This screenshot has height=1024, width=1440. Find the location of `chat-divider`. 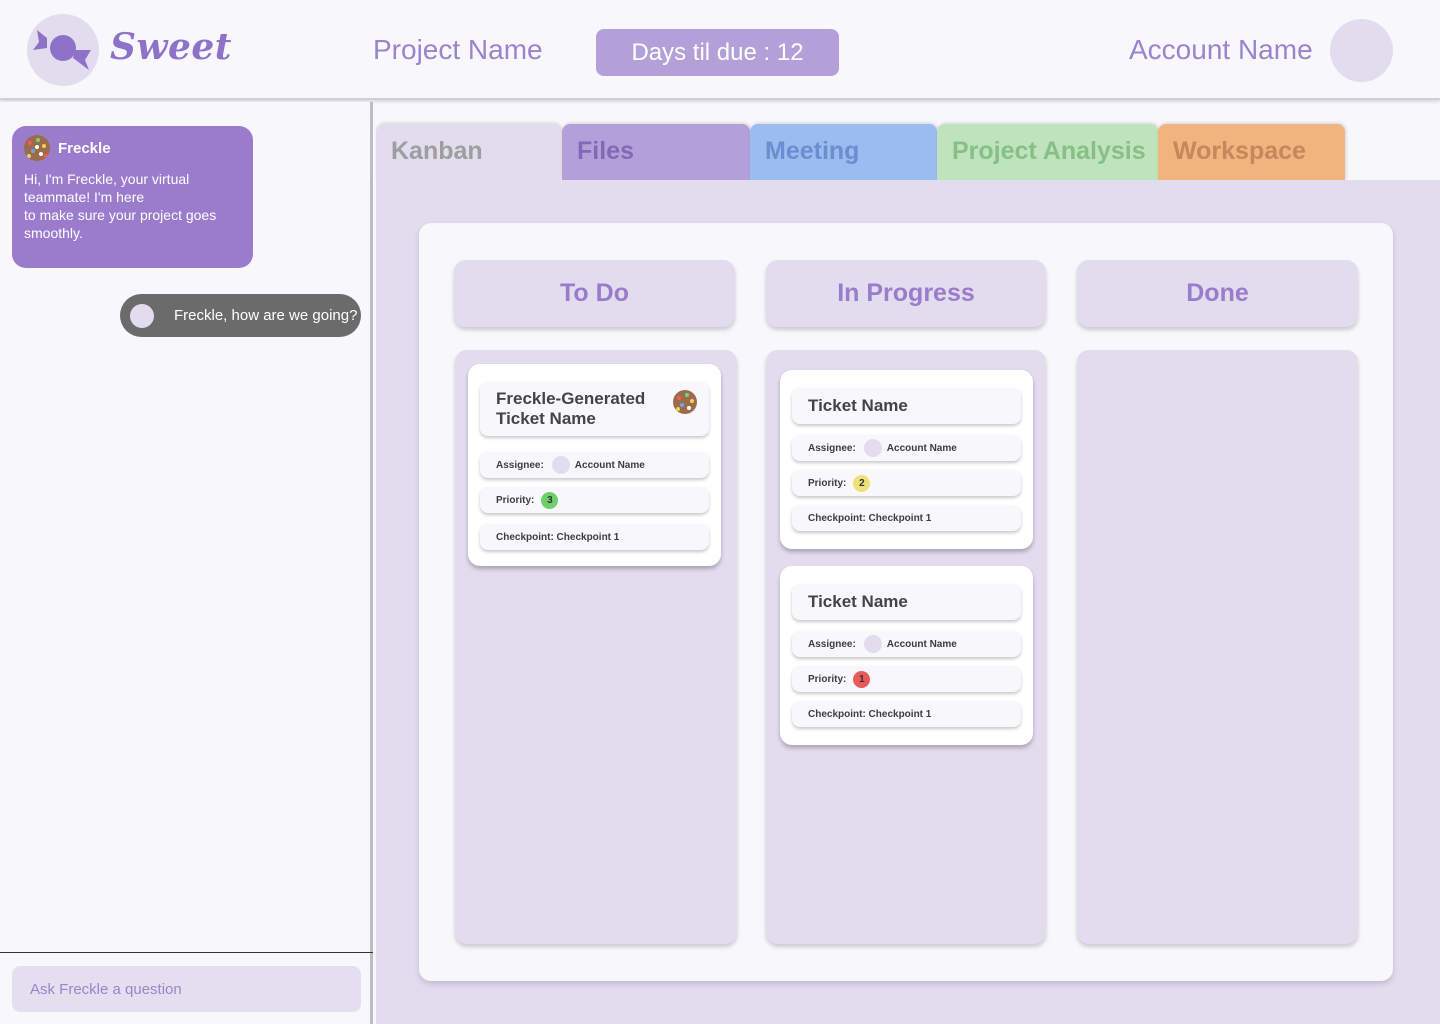

chat-divider is located at coordinates (186, 952).